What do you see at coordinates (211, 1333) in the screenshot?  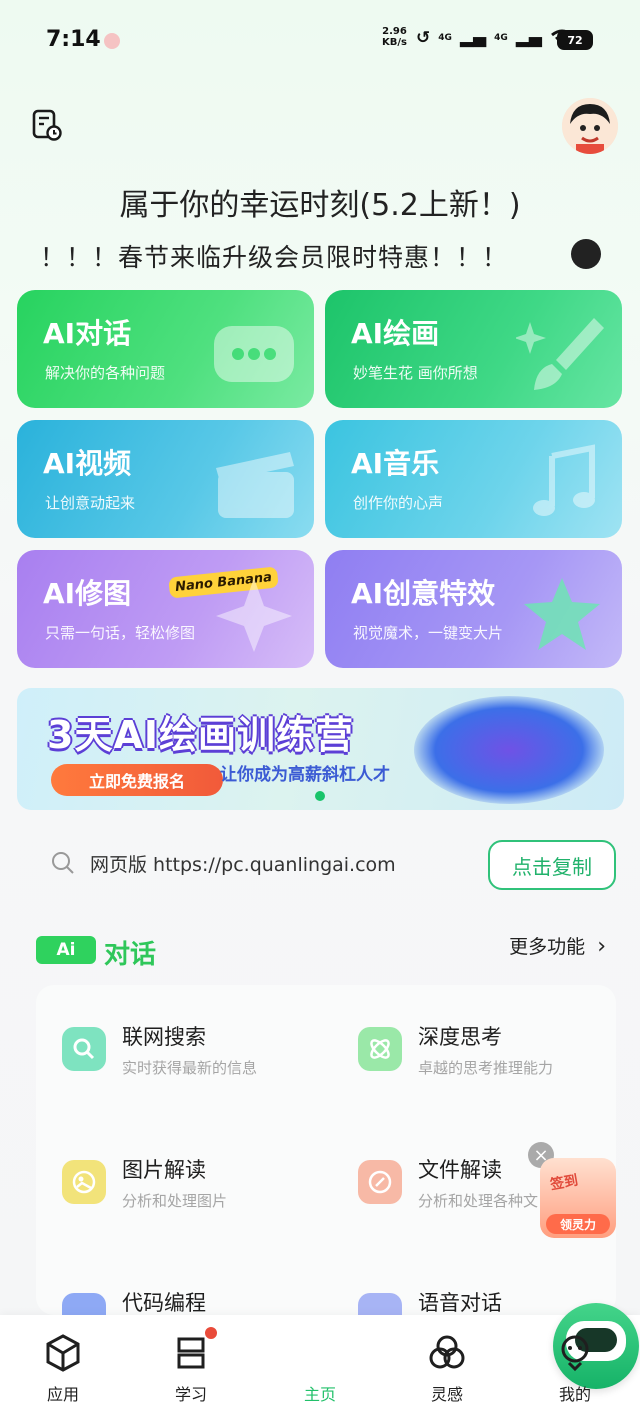 I see `notification-badge` at bounding box center [211, 1333].